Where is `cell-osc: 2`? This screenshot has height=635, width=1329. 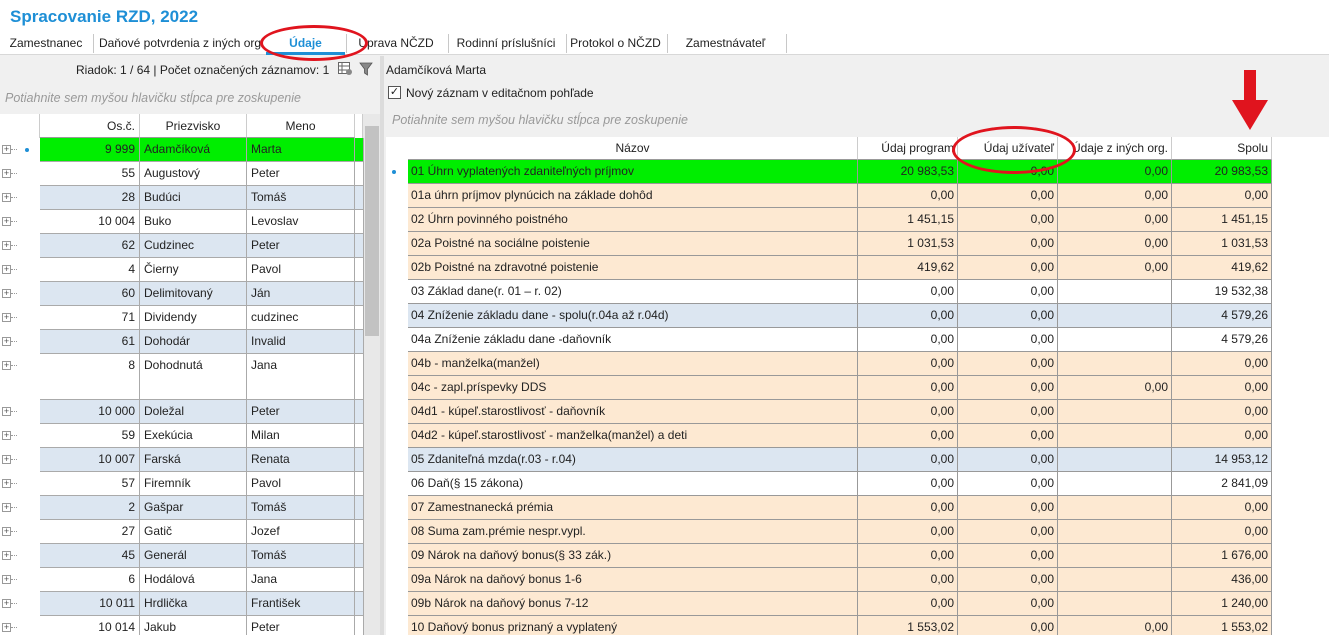
cell-osc: 2 is located at coordinates (90, 508).